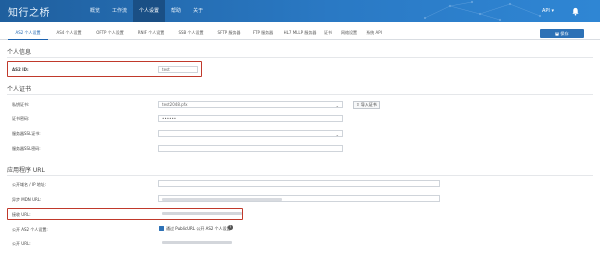 The width and height of the screenshot is (600, 255). Describe the element at coordinates (161, 233) in the screenshot. I see `public-settings-checkbox` at that location.